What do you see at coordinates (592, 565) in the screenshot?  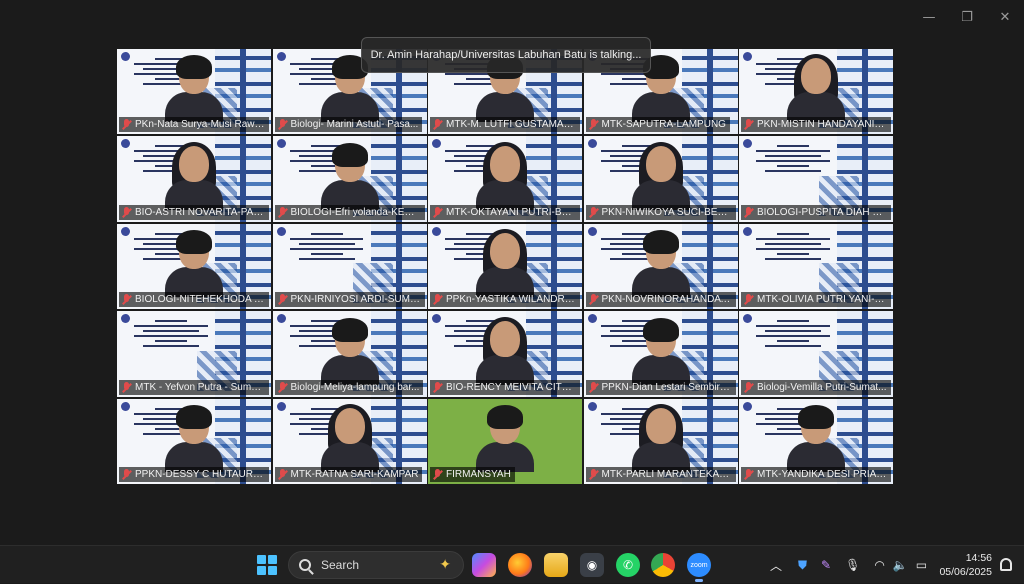 I see `camera-icon: ◉` at bounding box center [592, 565].